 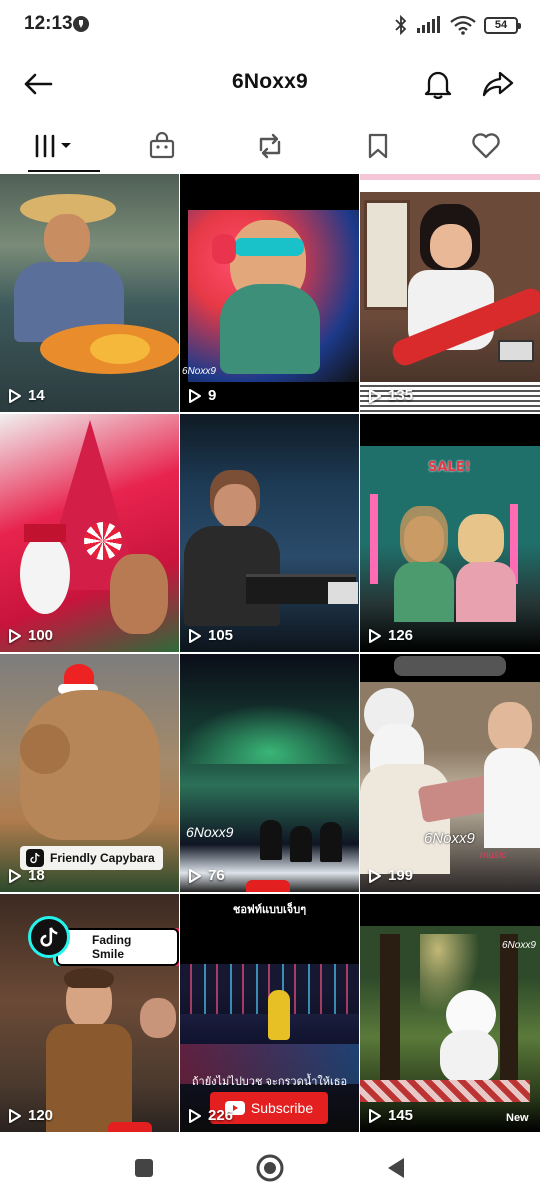 I want to click on view-count-text: 14, so click(x=36, y=395).